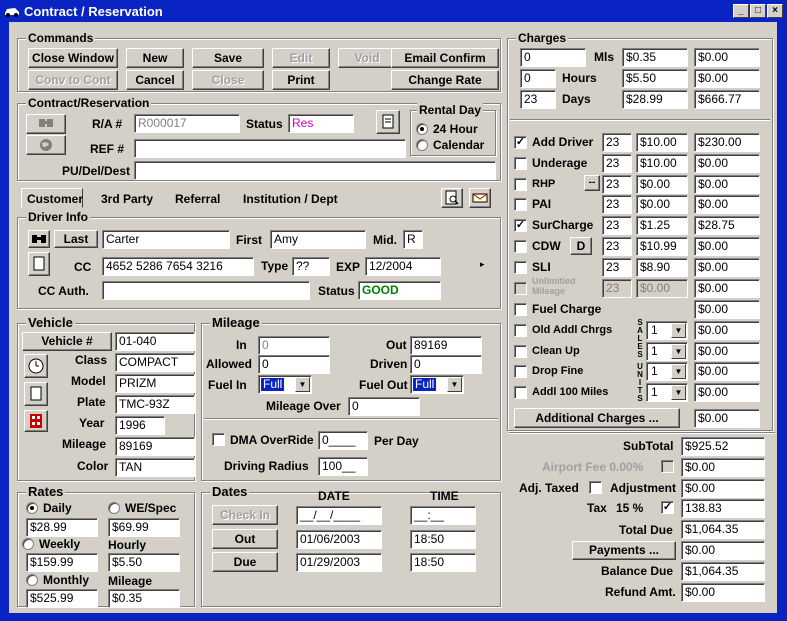 The width and height of the screenshot is (787, 621). What do you see at coordinates (667, 466) in the screenshot?
I see `airport-fee-checkbox` at bounding box center [667, 466].